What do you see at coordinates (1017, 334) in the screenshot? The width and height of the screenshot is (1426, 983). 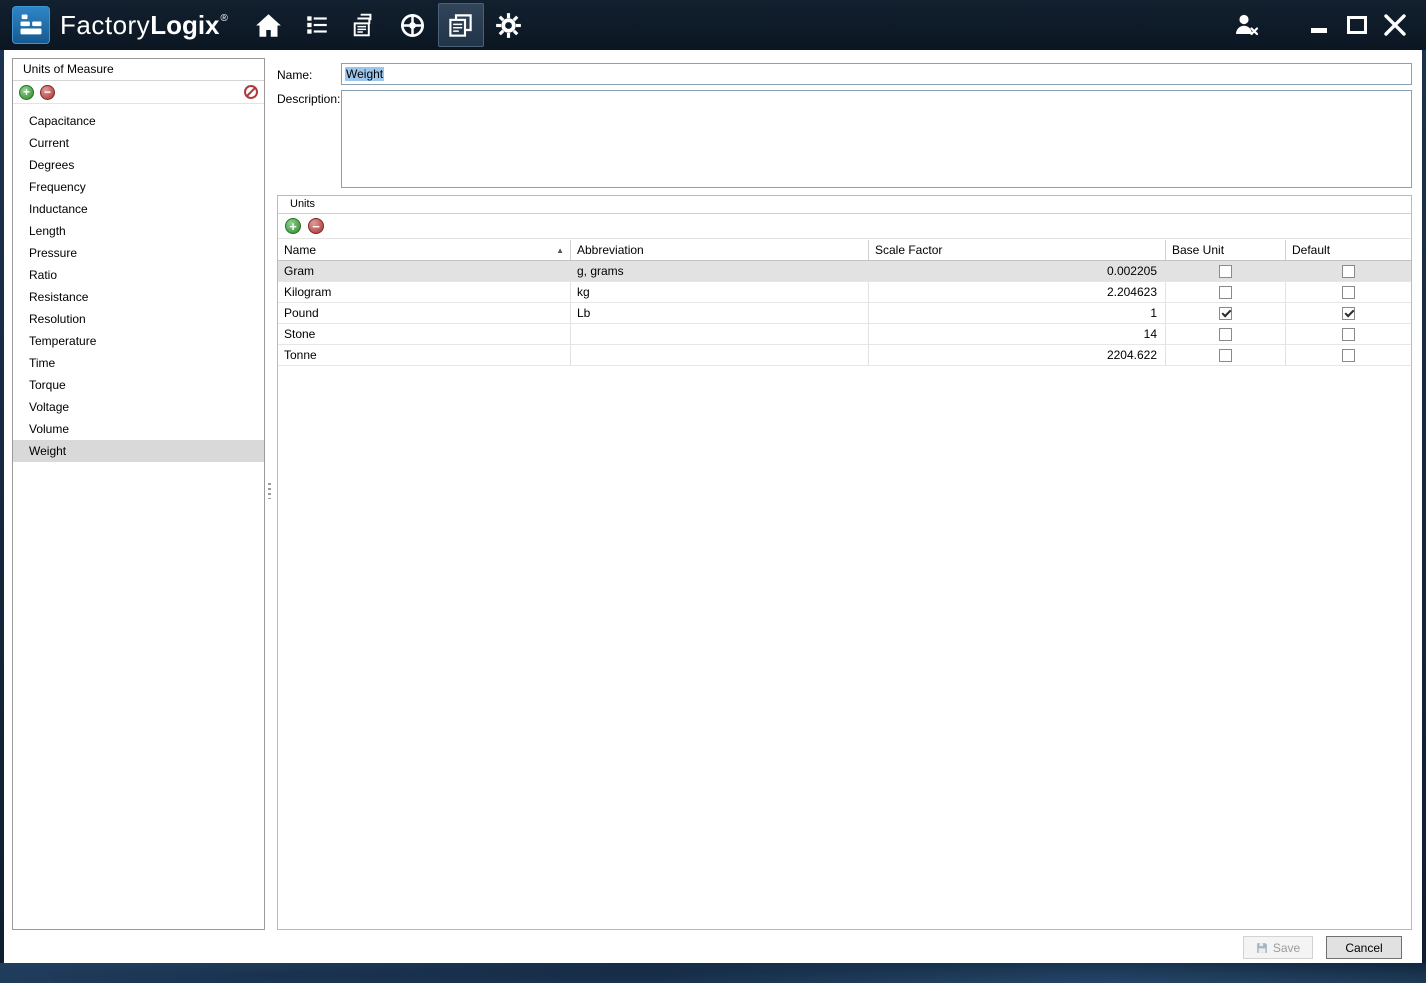 I see `cell-scale-factor: 14` at bounding box center [1017, 334].